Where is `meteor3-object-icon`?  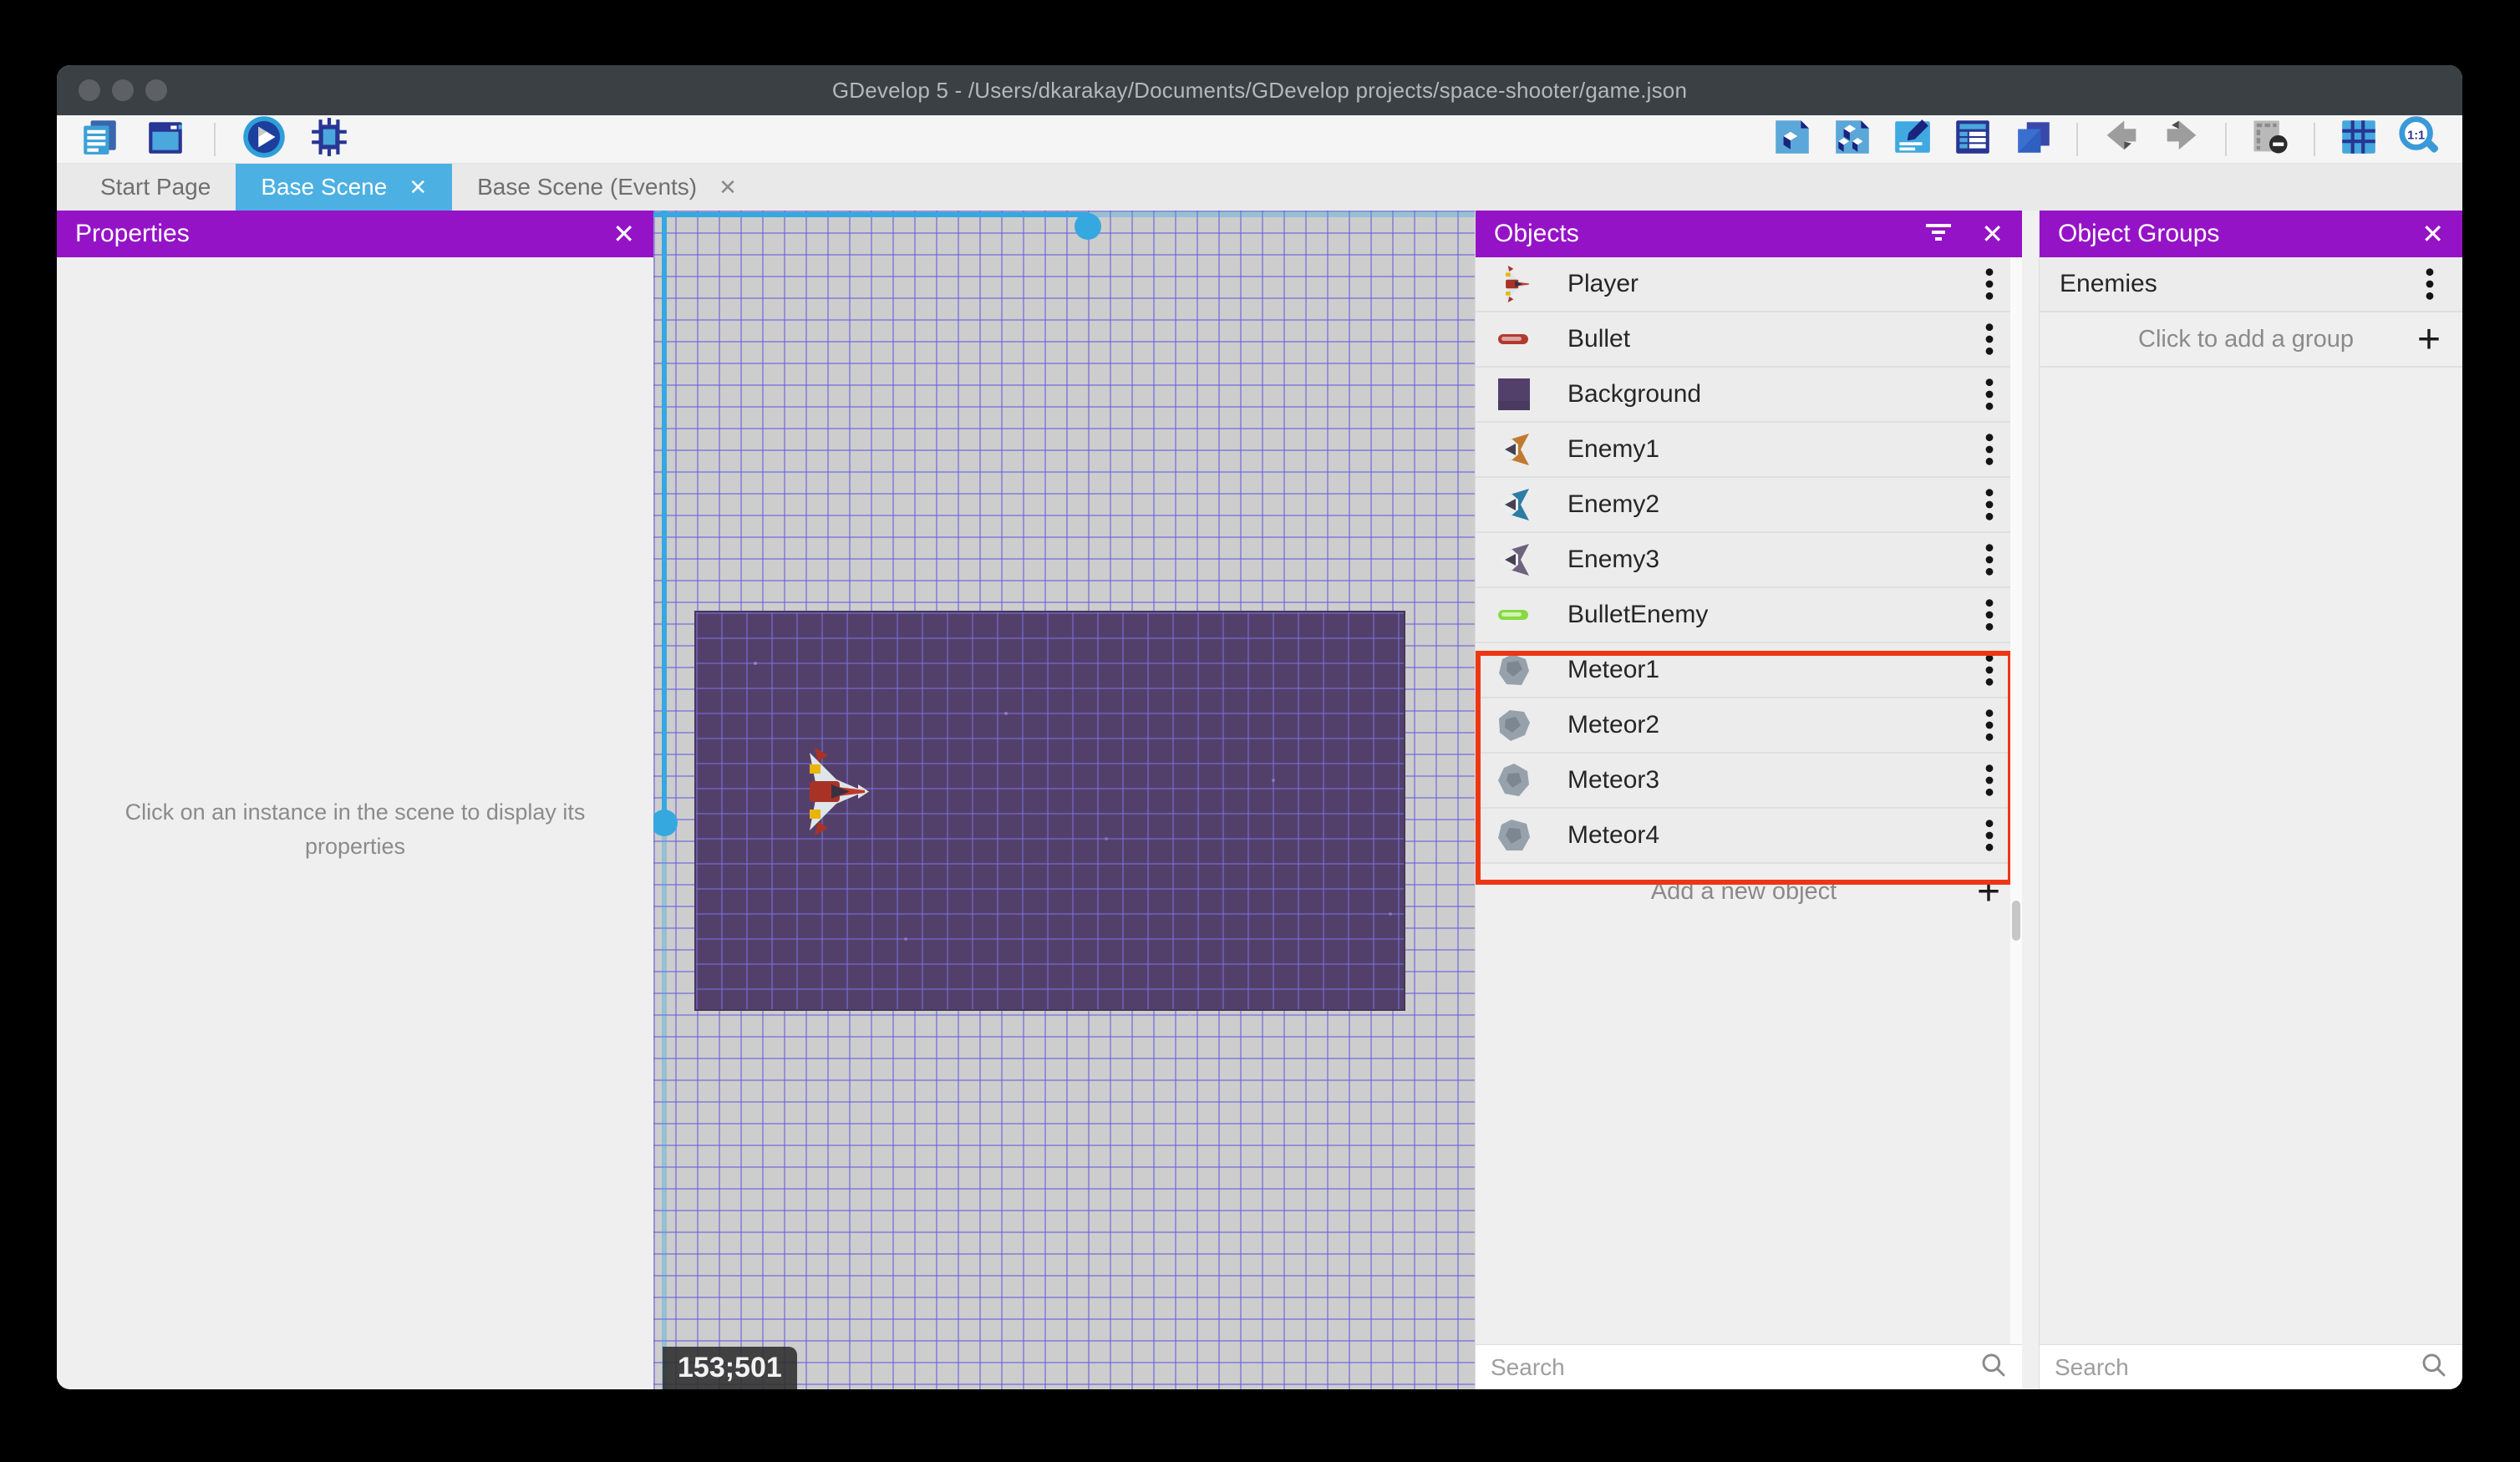
meteor3-object-icon is located at coordinates (1514, 780).